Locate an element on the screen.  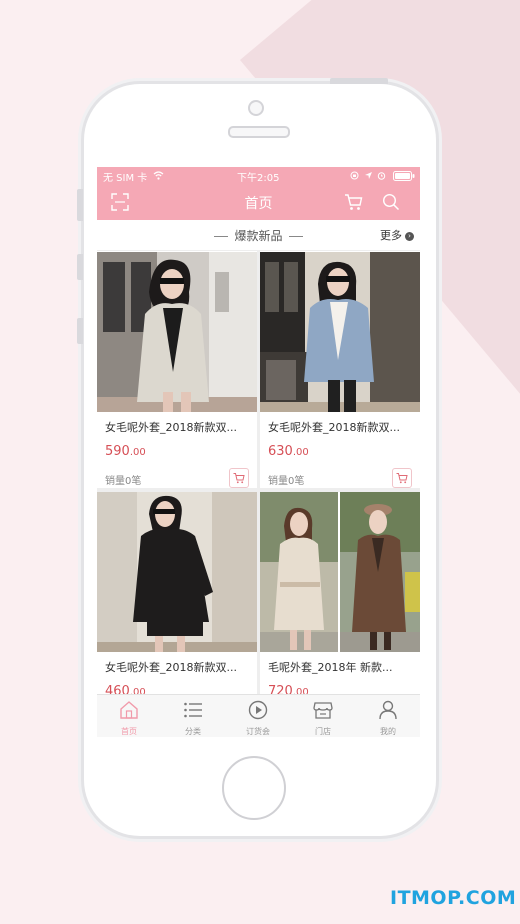
tab-label: 订货会 is located at coordinates (258, 731).